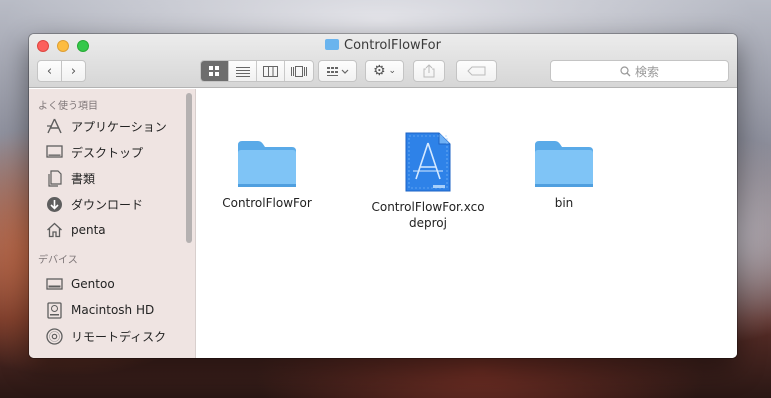 The height and width of the screenshot is (398, 771). I want to click on arrange-button, so click(337, 71).